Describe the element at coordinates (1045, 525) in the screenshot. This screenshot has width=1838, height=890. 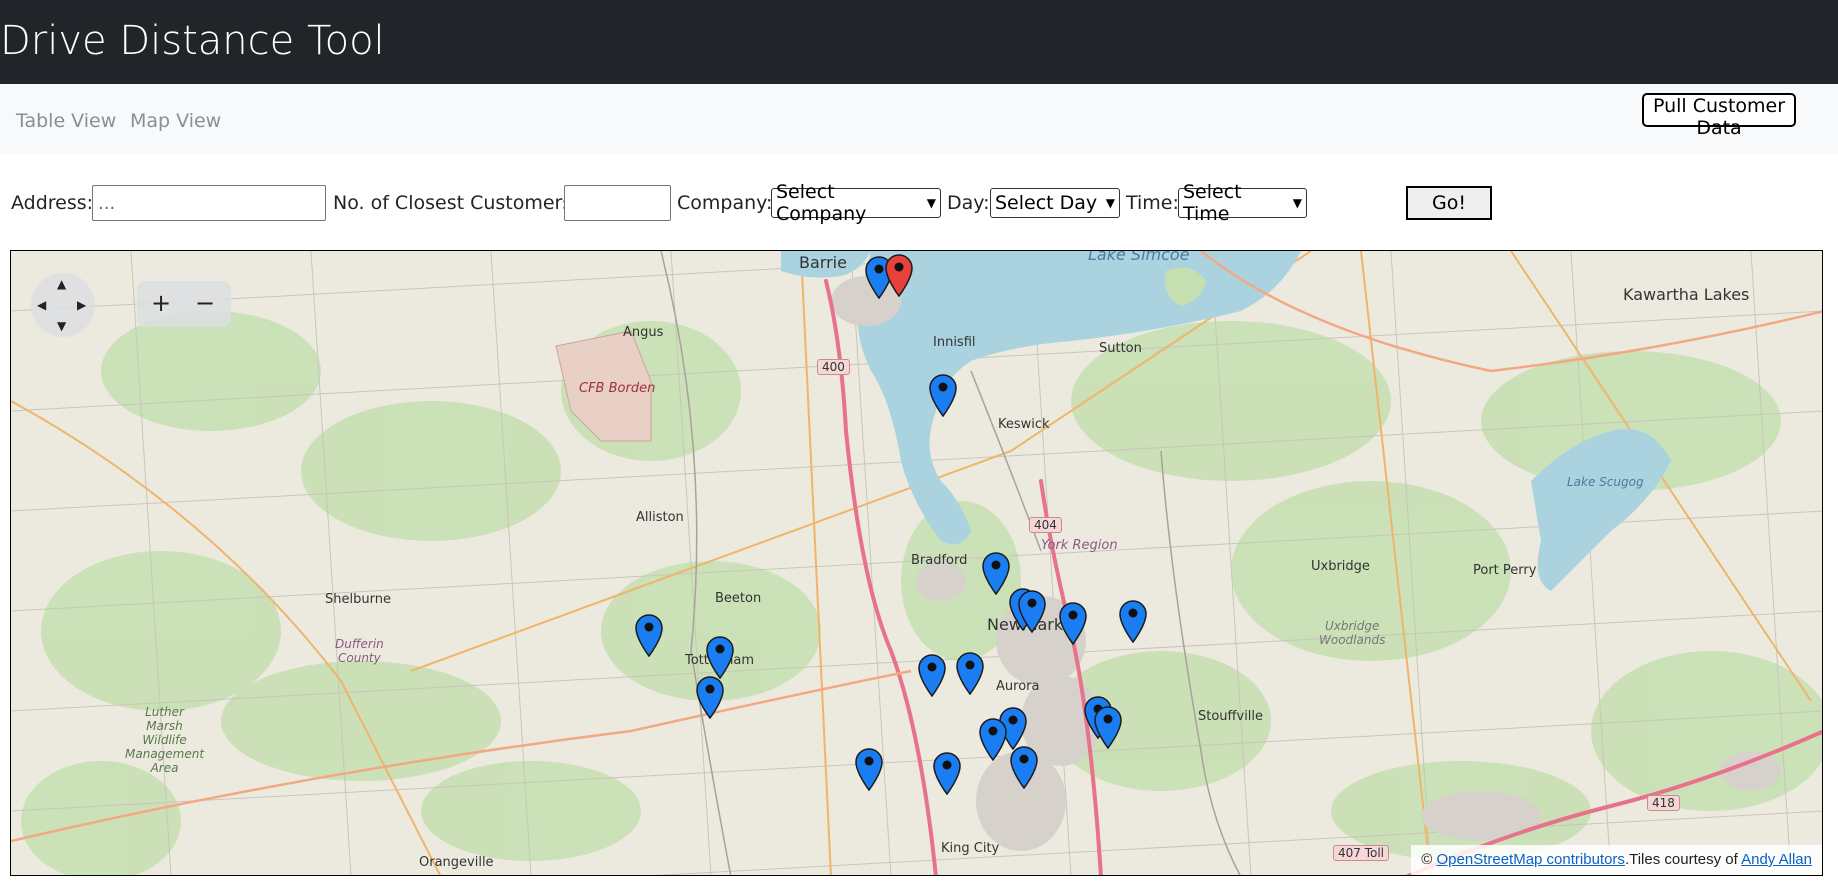
I see `highway-shield: 404` at that location.